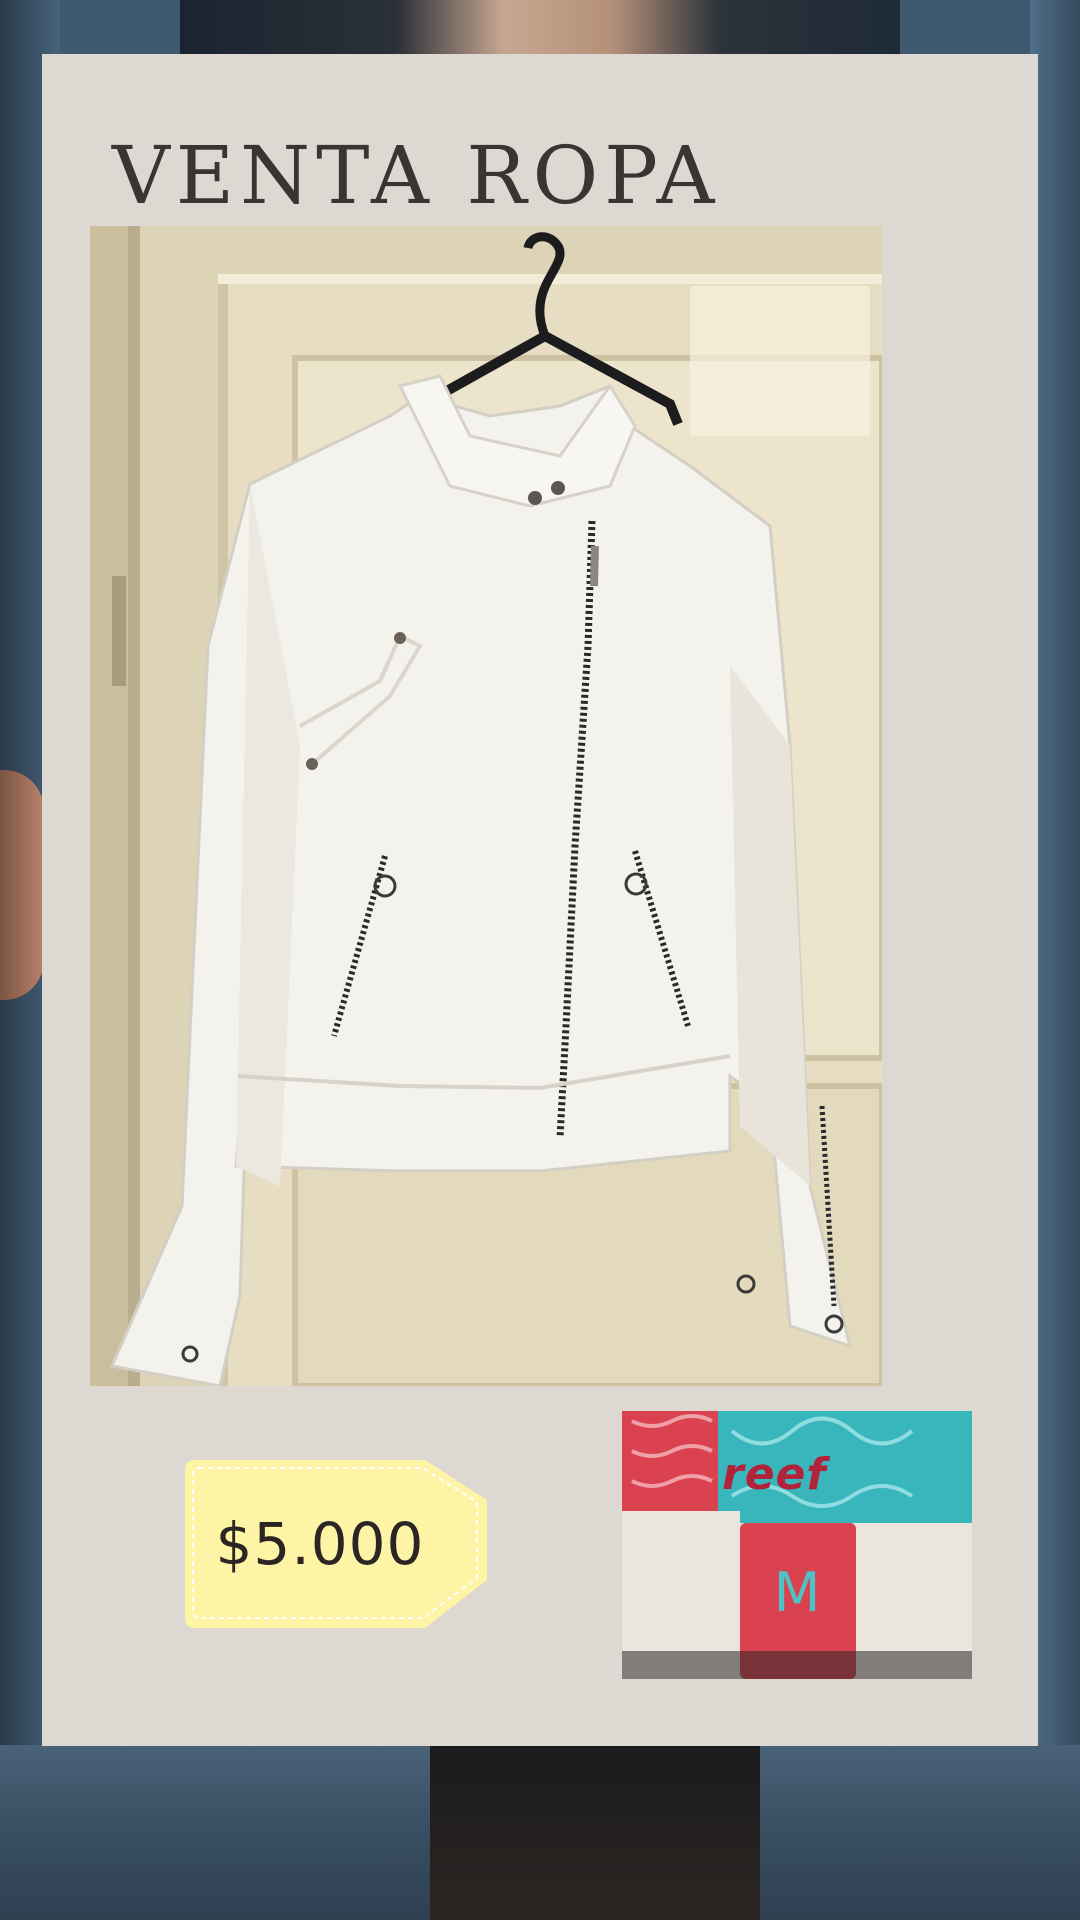 This screenshot has width=1080, height=1920. I want to click on price-tag: $5.000, so click(336, 1544).